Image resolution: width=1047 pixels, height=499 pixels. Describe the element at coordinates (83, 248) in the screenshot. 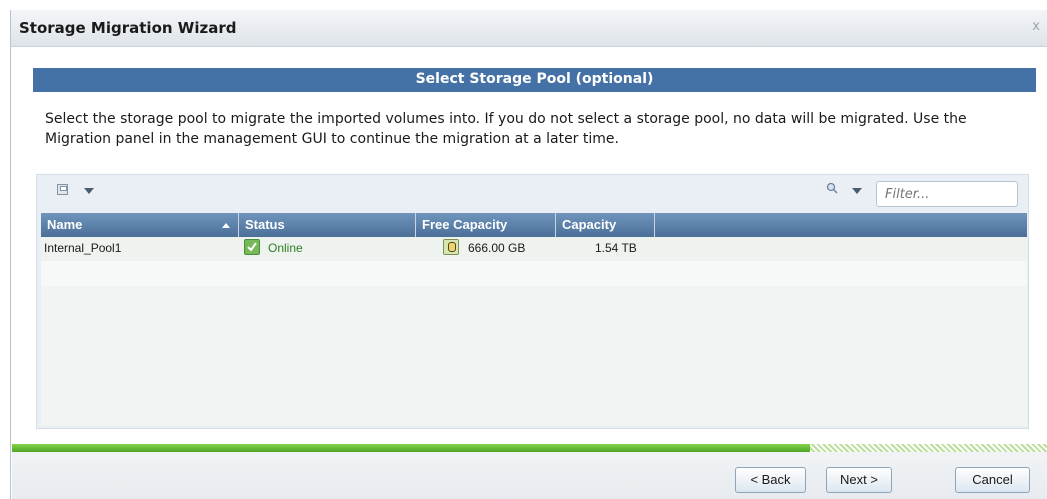

I see `pool-name: Internal_Pool1` at that location.